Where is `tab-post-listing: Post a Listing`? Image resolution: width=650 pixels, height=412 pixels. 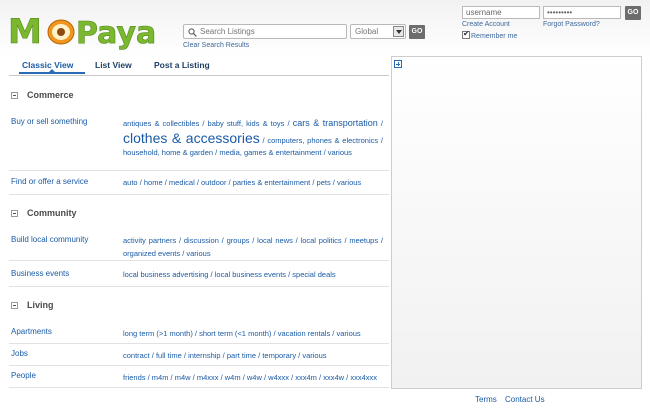 tab-post-listing: Post a Listing is located at coordinates (182, 65).